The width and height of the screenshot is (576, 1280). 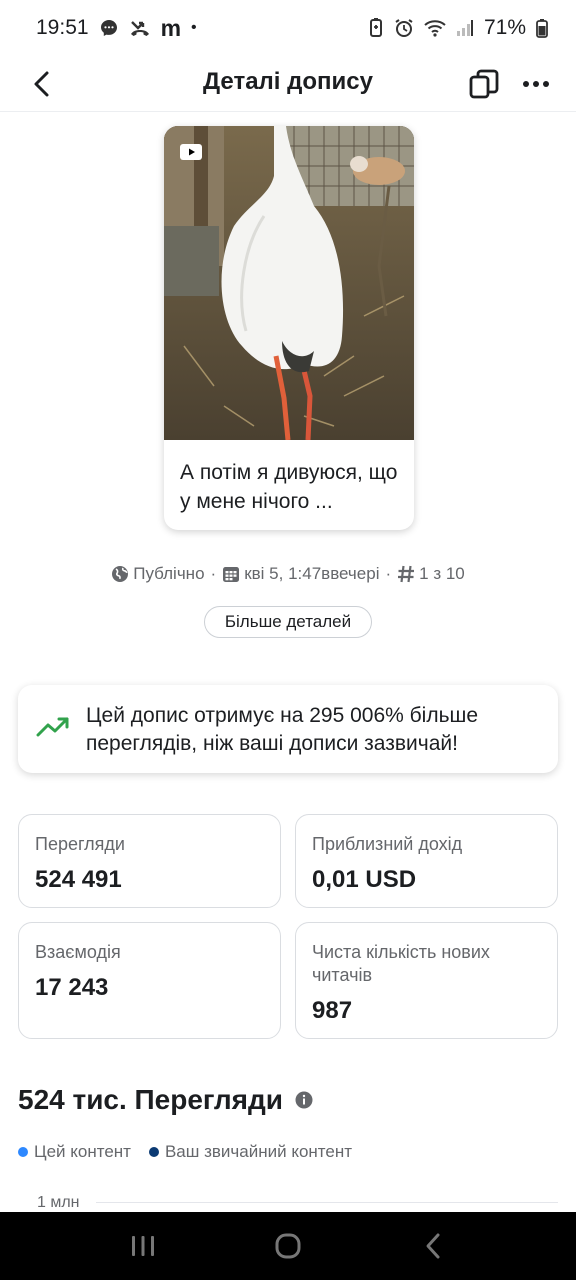 I want to click on recent-apps-button, so click(x=143, y=1246).